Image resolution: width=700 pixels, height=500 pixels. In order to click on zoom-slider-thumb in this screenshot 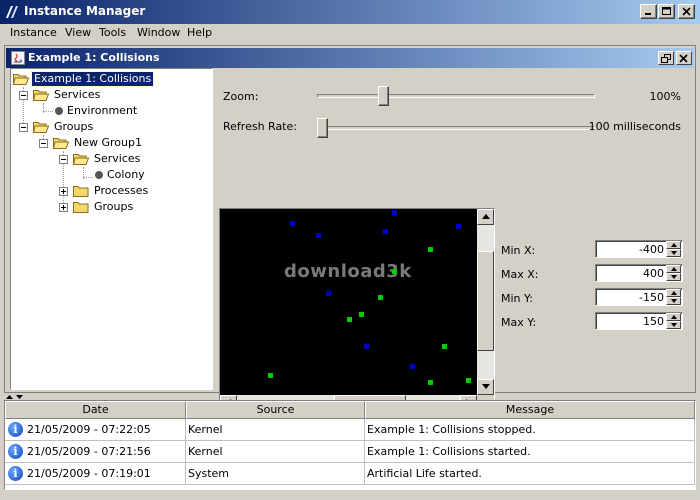, I will do `click(384, 96)`.